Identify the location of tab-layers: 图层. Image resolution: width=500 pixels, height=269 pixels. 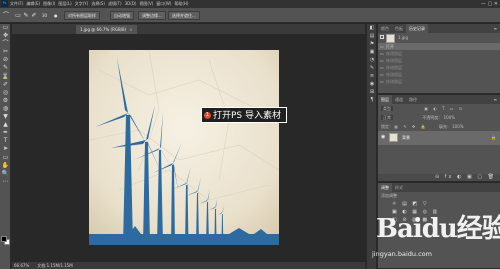
(385, 99).